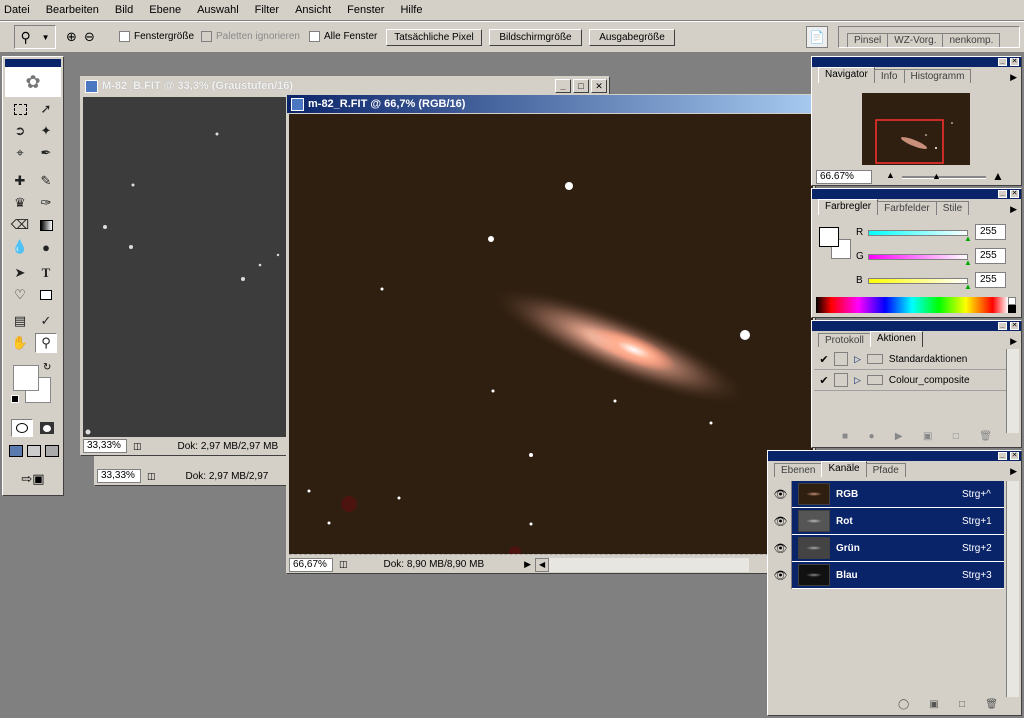 The image size is (1024, 718). I want to click on default-colors-icon, so click(15, 399).